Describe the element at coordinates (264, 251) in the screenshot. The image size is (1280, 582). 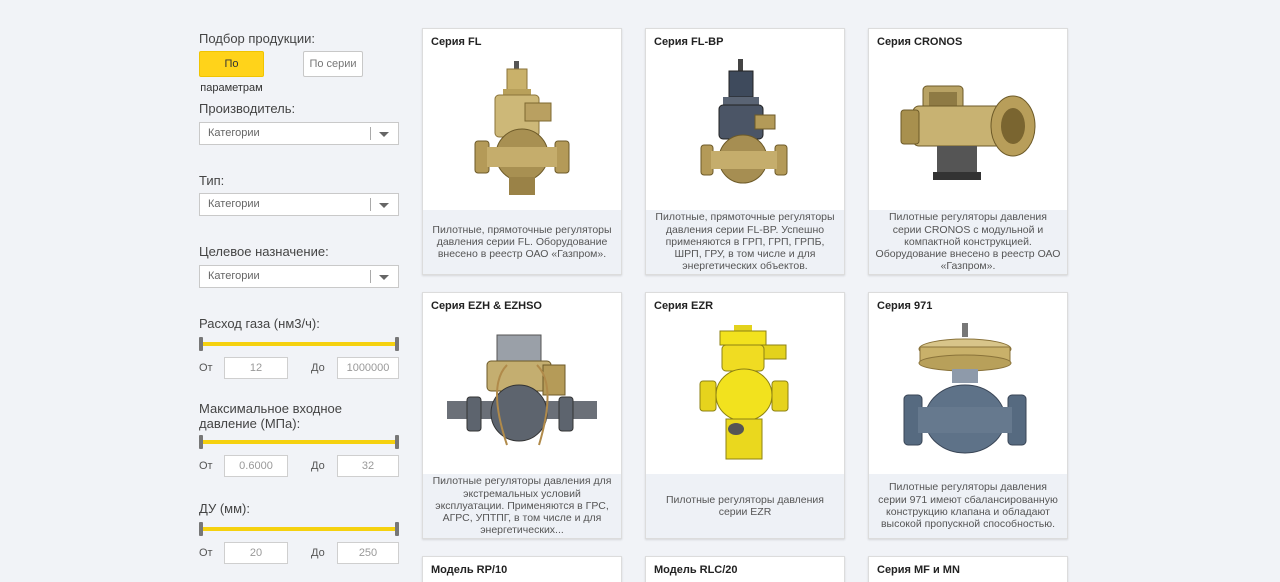
I see `purpose-label: Целевое назначение:` at that location.